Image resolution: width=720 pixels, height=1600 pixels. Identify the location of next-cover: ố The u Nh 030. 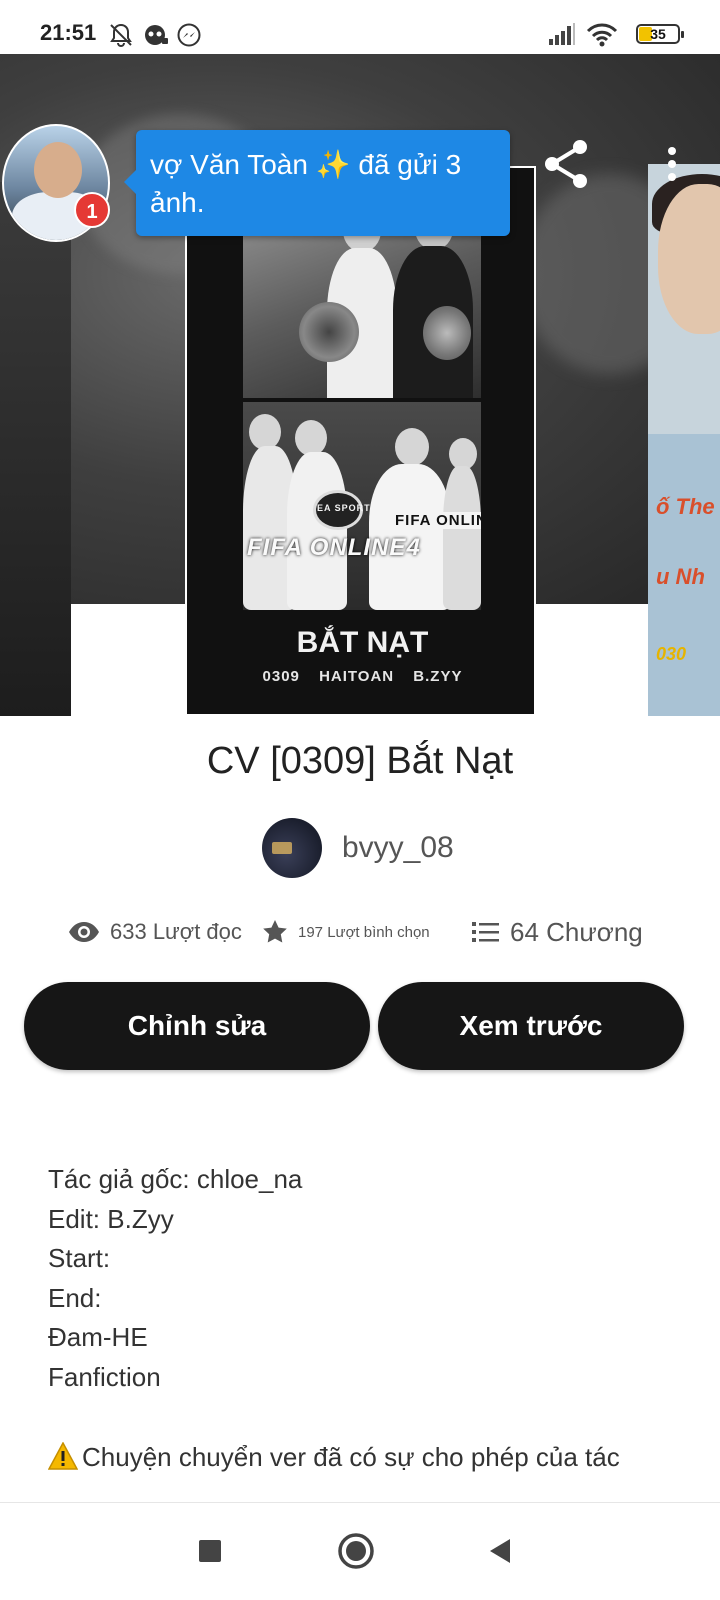
(684, 440).